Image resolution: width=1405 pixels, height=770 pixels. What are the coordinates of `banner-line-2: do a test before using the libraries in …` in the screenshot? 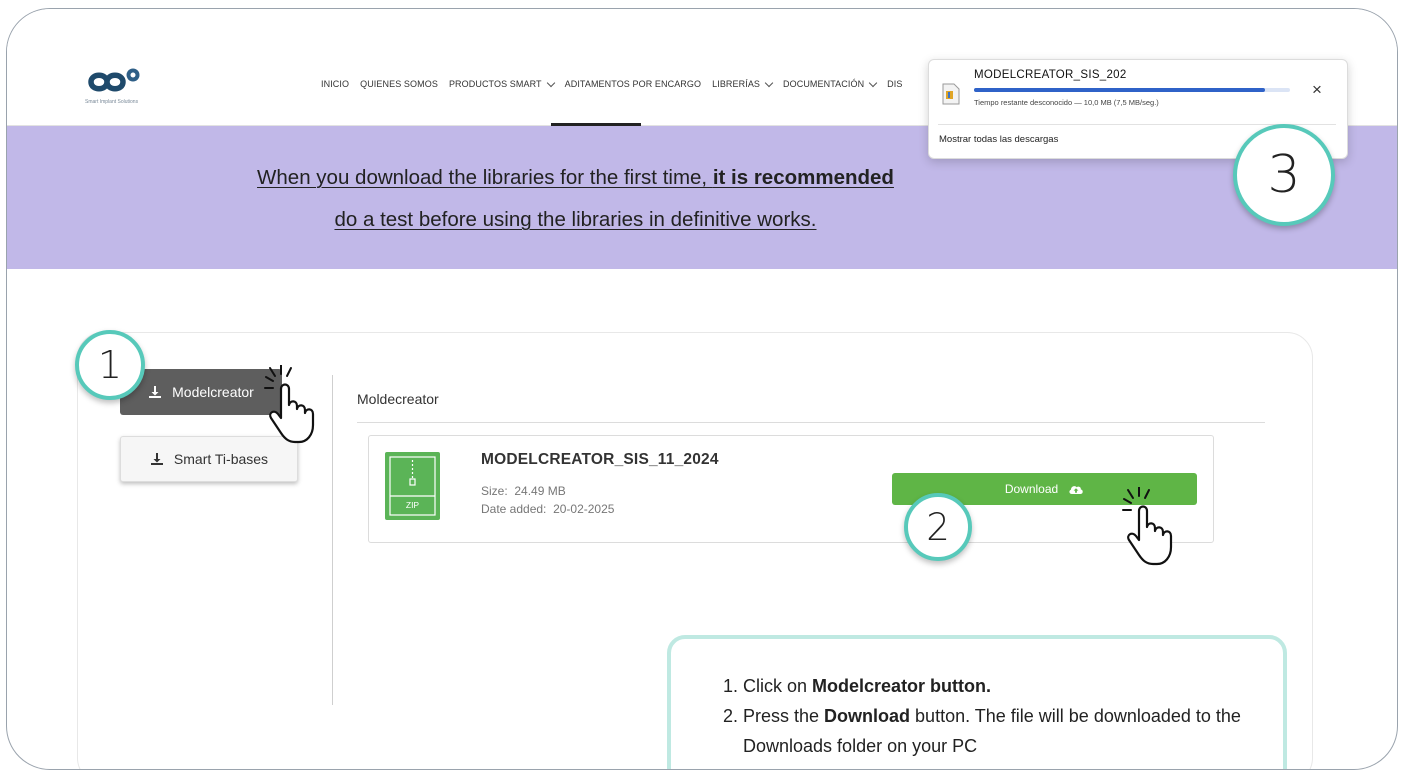 It's located at (575, 219).